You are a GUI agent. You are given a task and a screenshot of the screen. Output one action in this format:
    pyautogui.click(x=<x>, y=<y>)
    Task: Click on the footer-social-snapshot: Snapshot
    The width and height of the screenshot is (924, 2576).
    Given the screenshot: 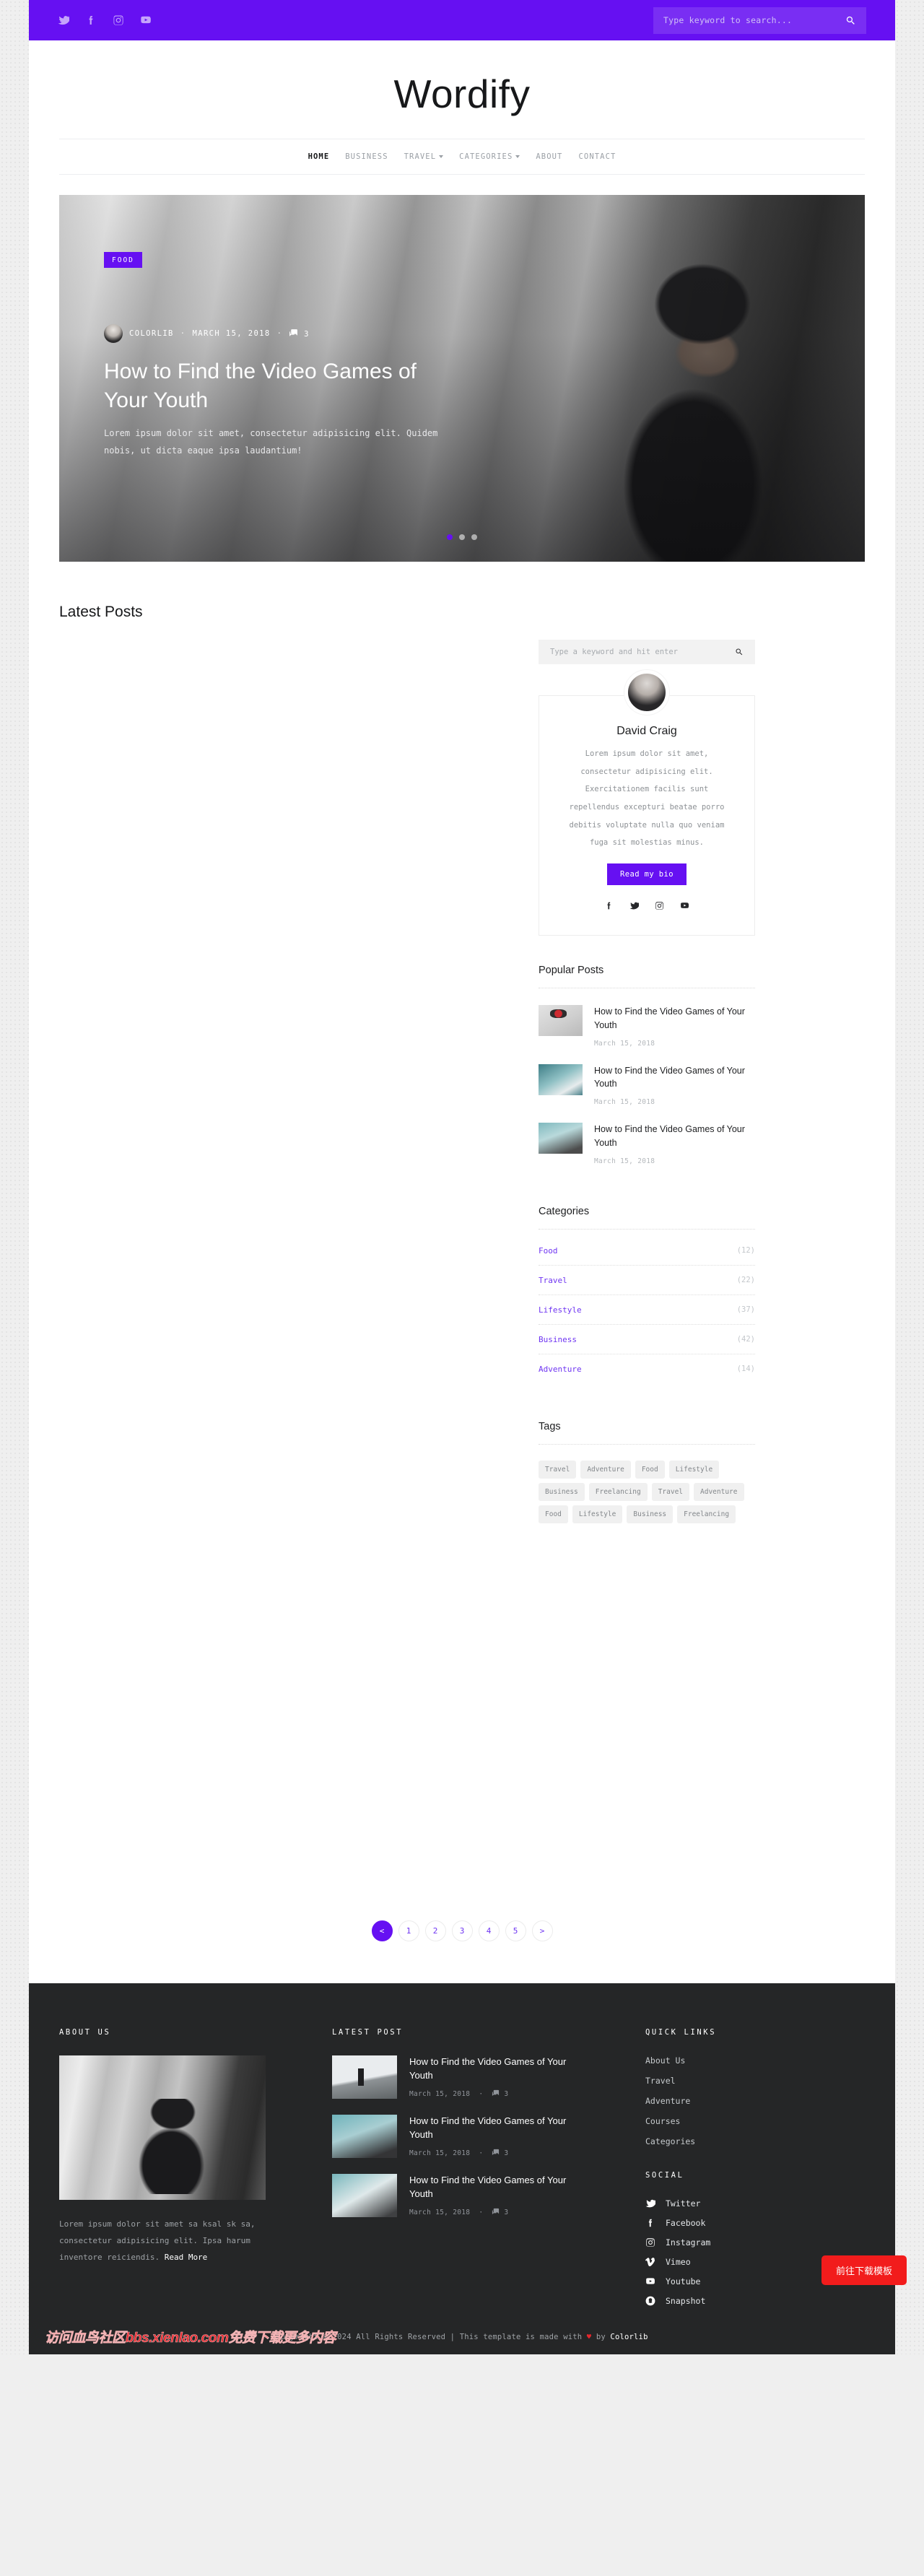 What is the action you would take?
    pyautogui.click(x=732, y=2301)
    